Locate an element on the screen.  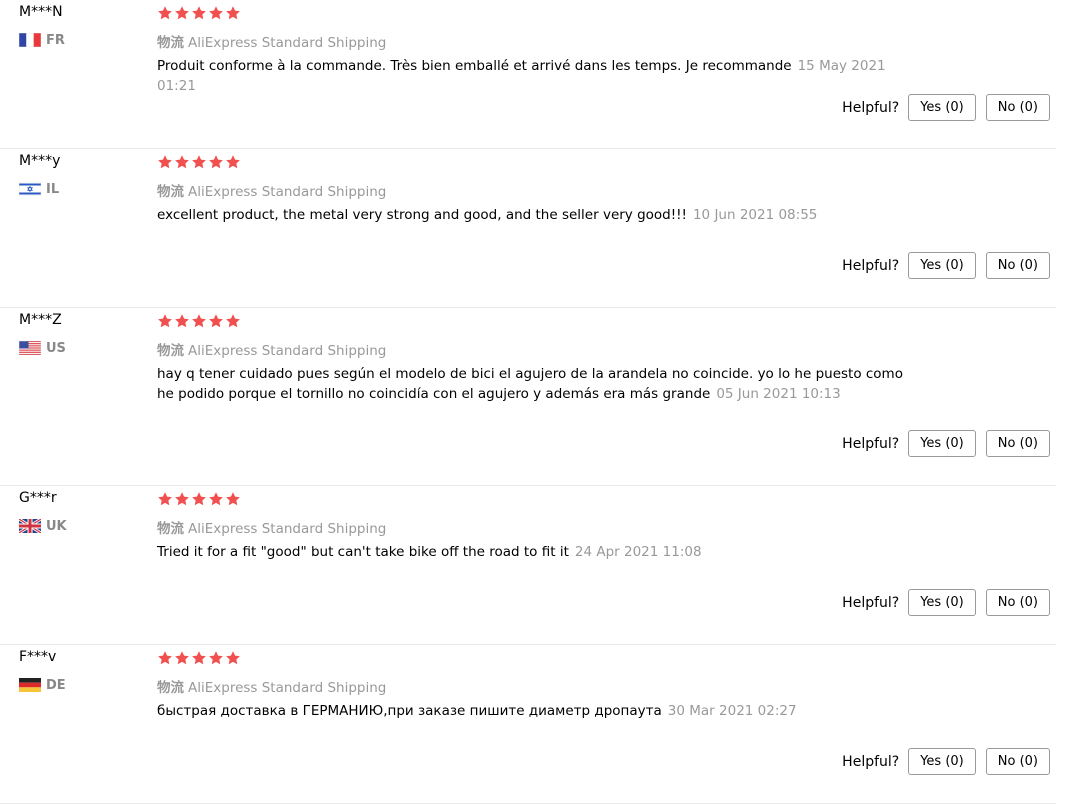
country-code: UK is located at coordinates (56, 526).